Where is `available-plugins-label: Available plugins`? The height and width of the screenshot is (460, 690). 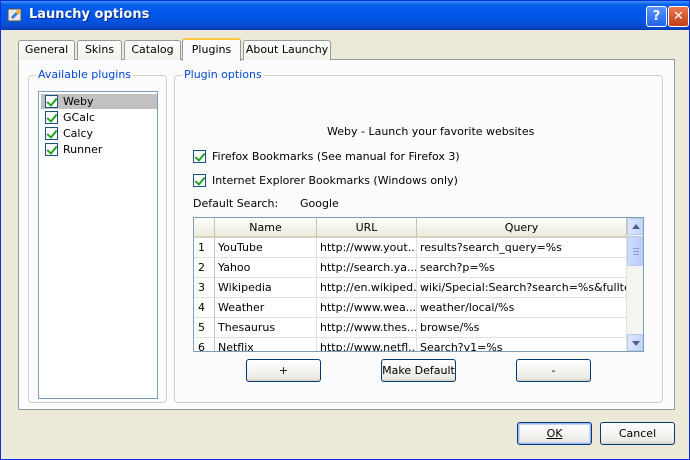
available-plugins-label: Available plugins is located at coordinates (85, 74).